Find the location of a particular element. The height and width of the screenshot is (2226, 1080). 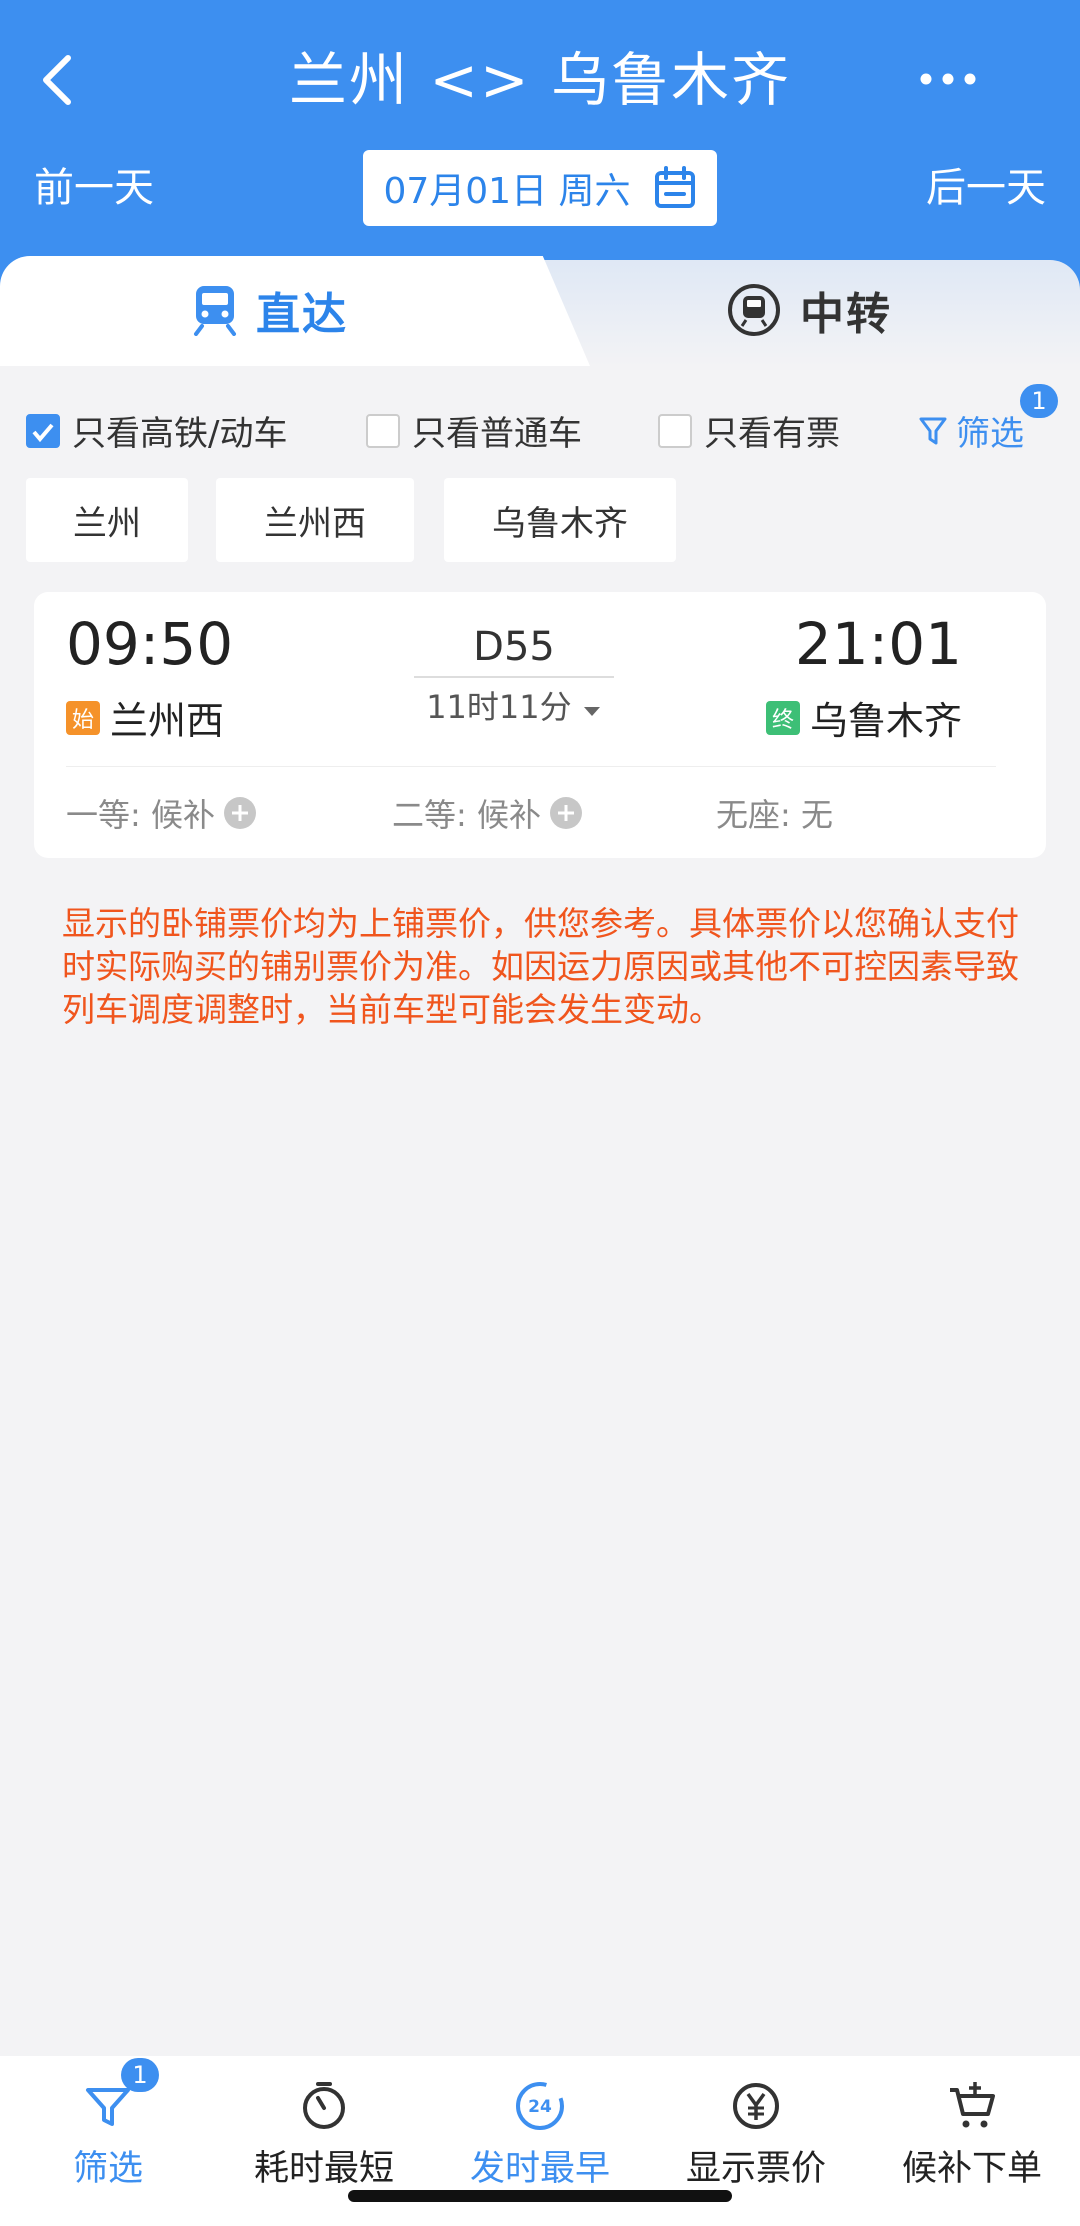

station-chip: 兰州 is located at coordinates (107, 520).